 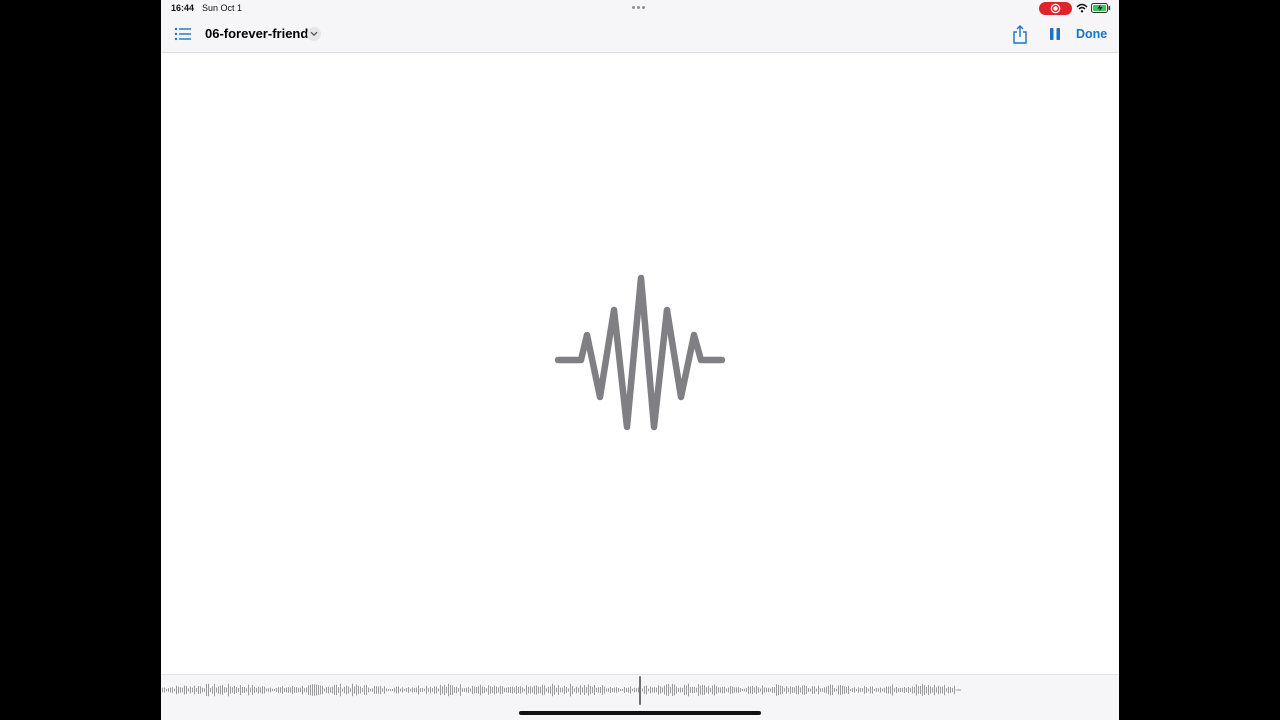 What do you see at coordinates (1020, 34) in the screenshot?
I see `share-icon` at bounding box center [1020, 34].